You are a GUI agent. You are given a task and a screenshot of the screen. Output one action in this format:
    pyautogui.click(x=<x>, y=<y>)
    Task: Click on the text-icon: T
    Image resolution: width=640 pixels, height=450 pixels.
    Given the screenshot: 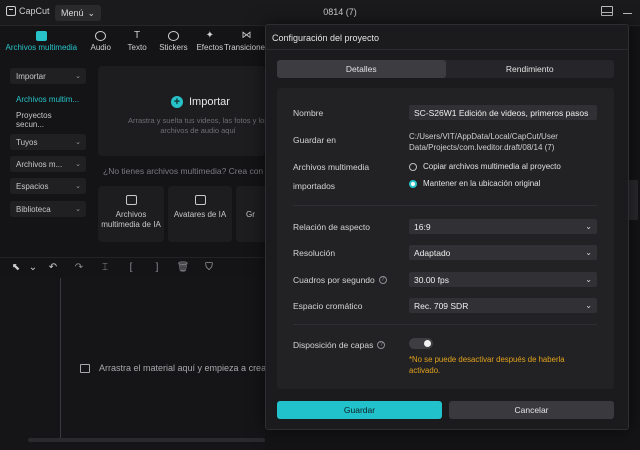 What is the action you would take?
    pyautogui.click(x=137, y=35)
    